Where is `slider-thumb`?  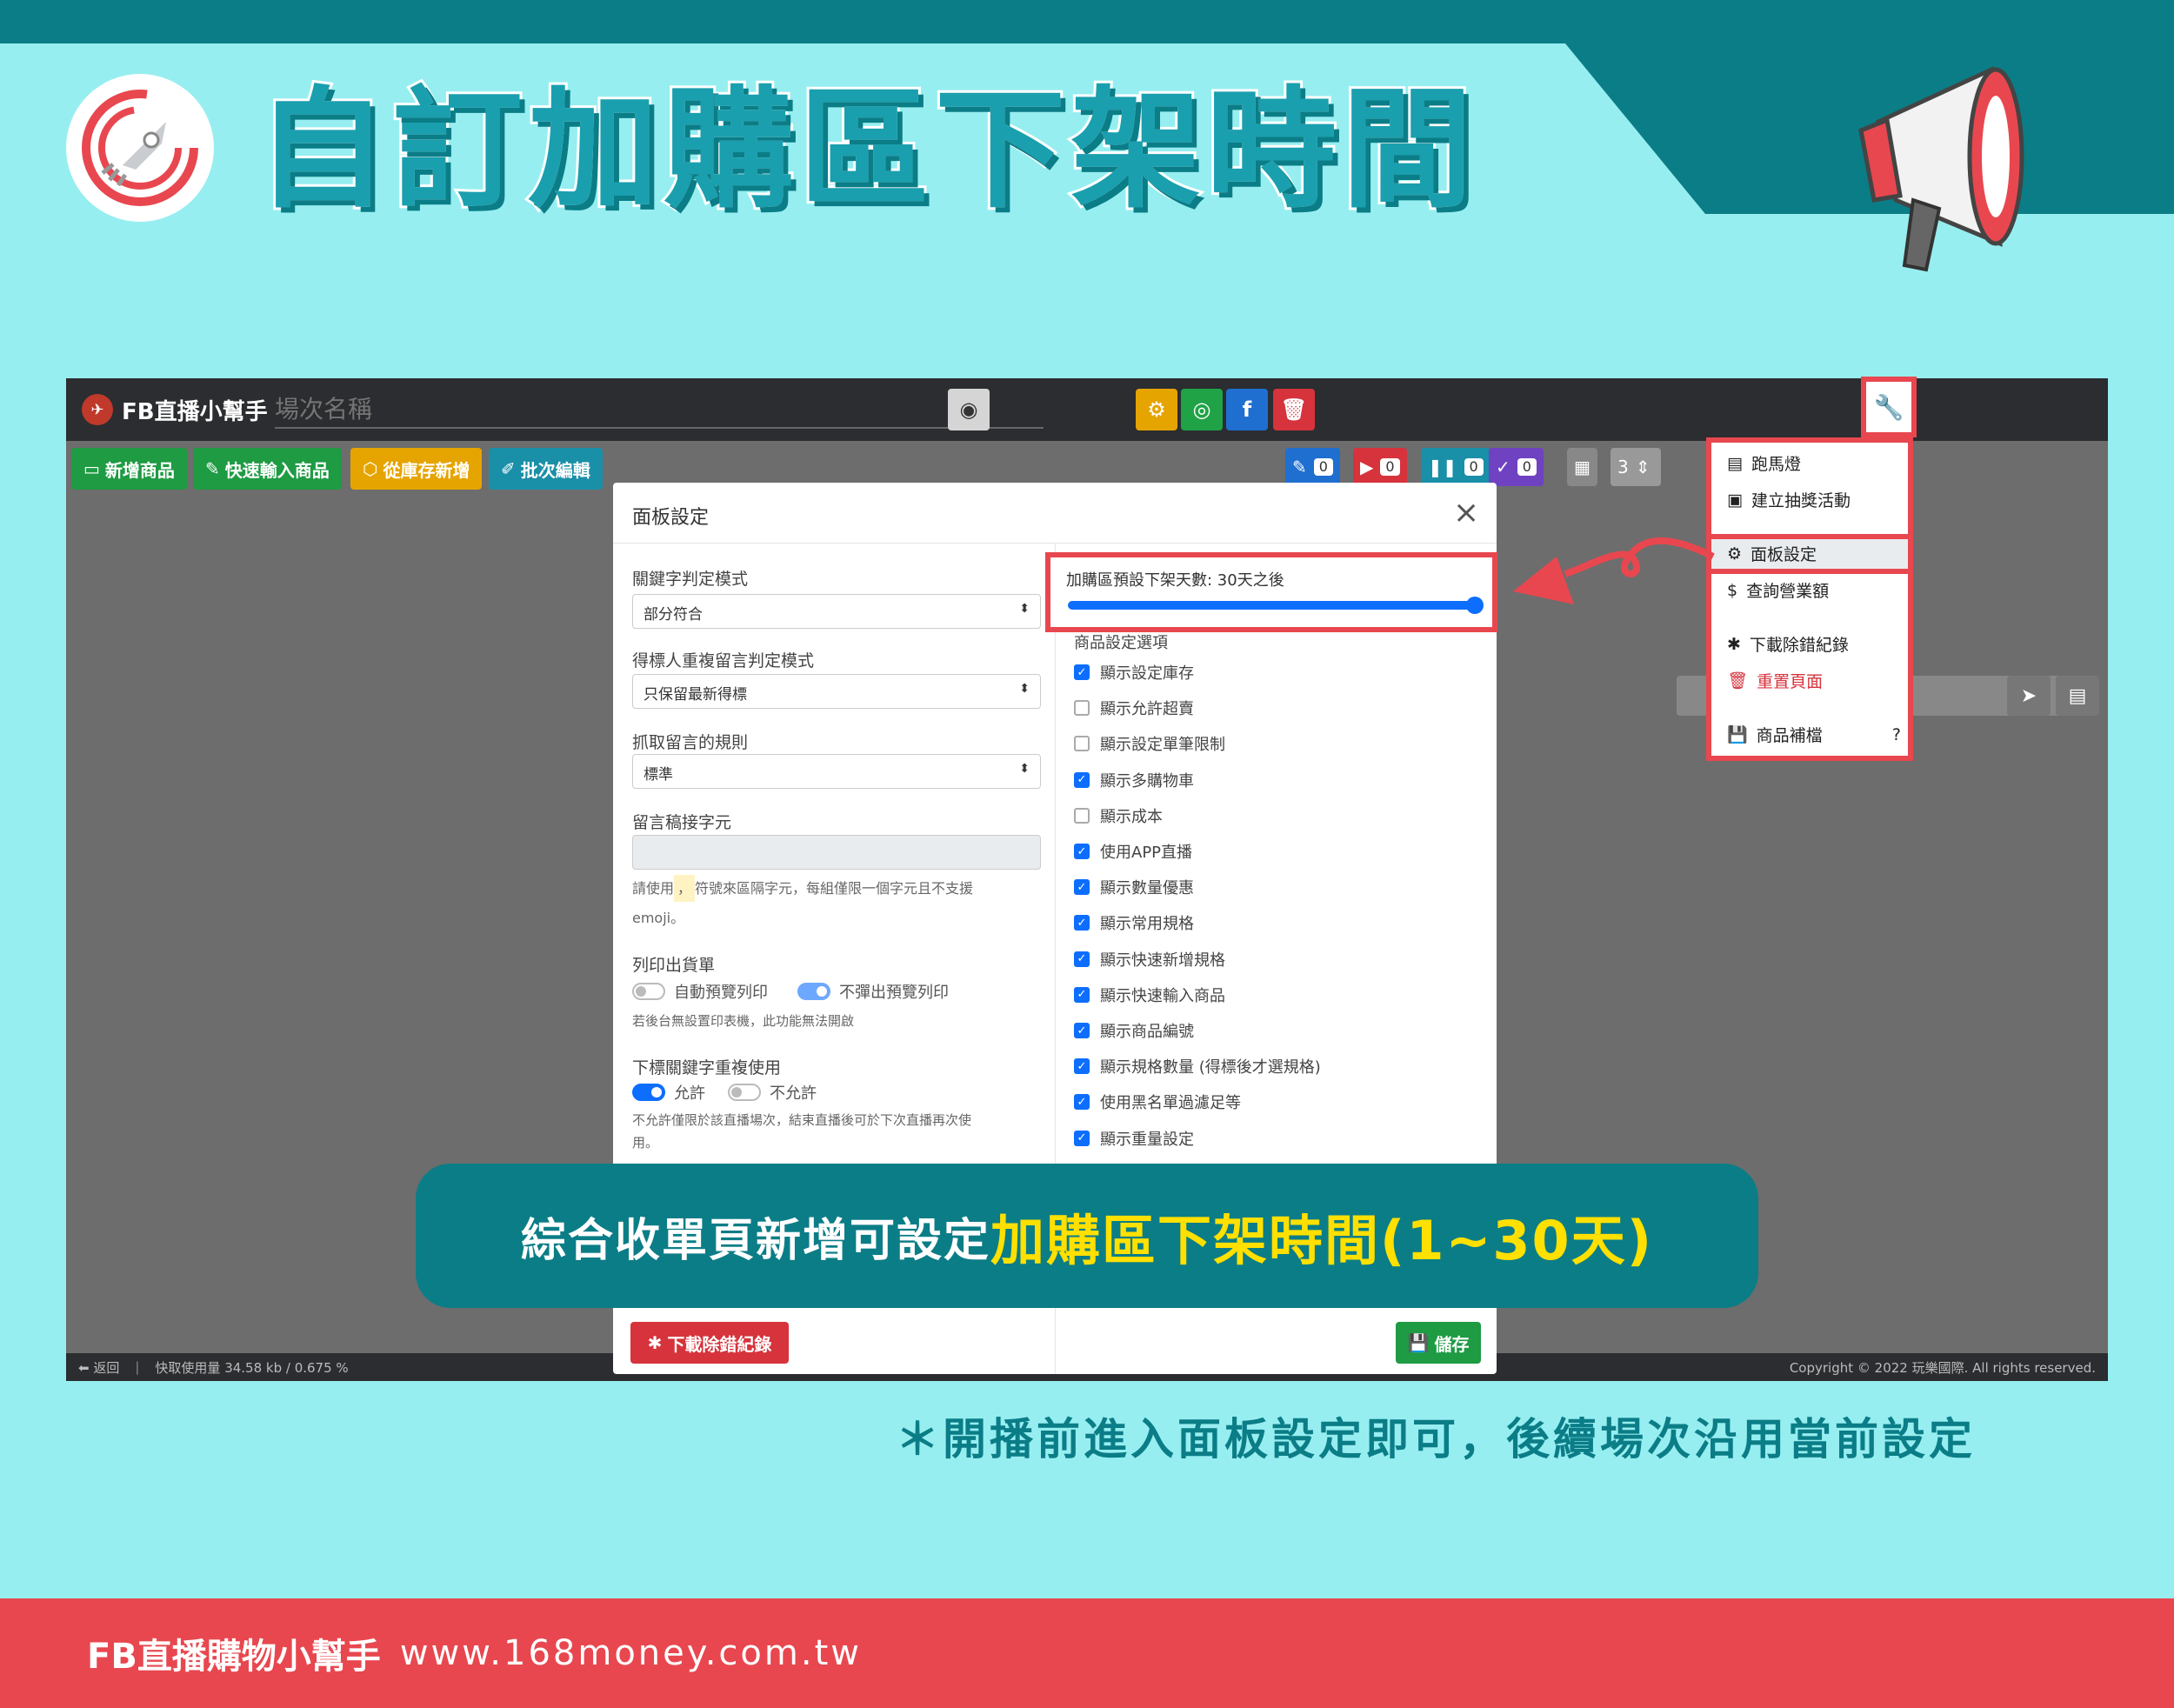
slider-thumb is located at coordinates (1475, 605).